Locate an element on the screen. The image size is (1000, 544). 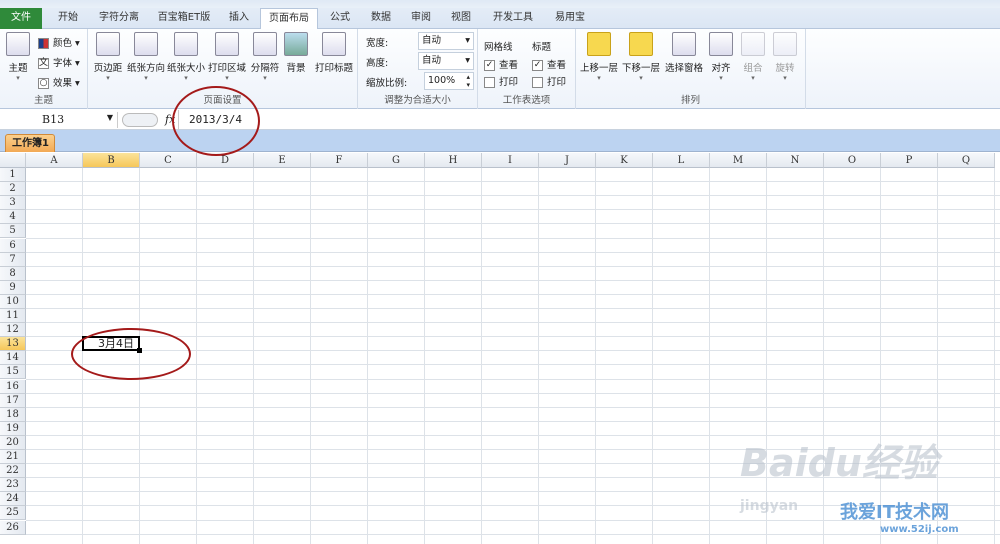
headings-print-checkbox: 打印 is located at coordinates (549, 81).